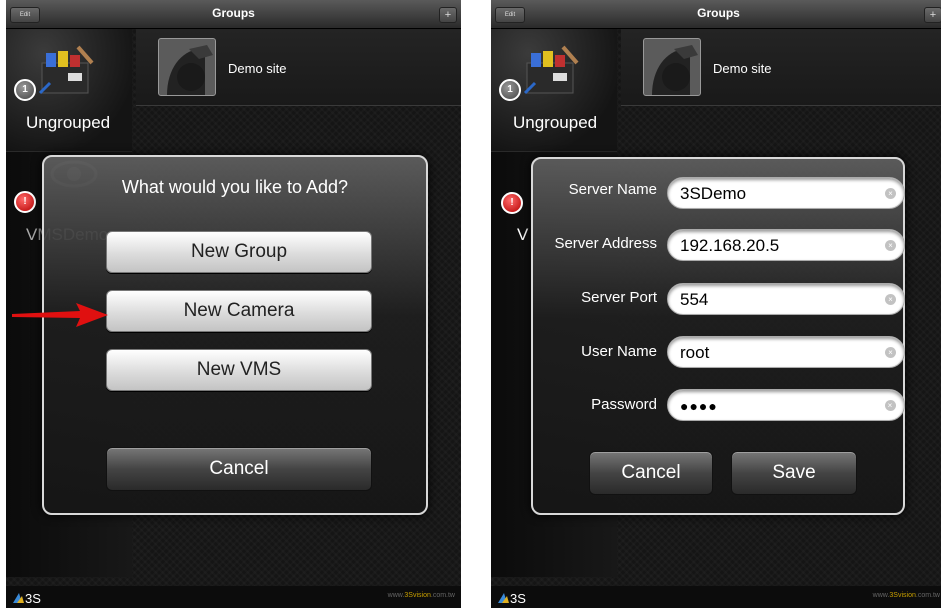  What do you see at coordinates (522, 235) in the screenshot?
I see `sidebar-item-vms: V` at bounding box center [522, 235].